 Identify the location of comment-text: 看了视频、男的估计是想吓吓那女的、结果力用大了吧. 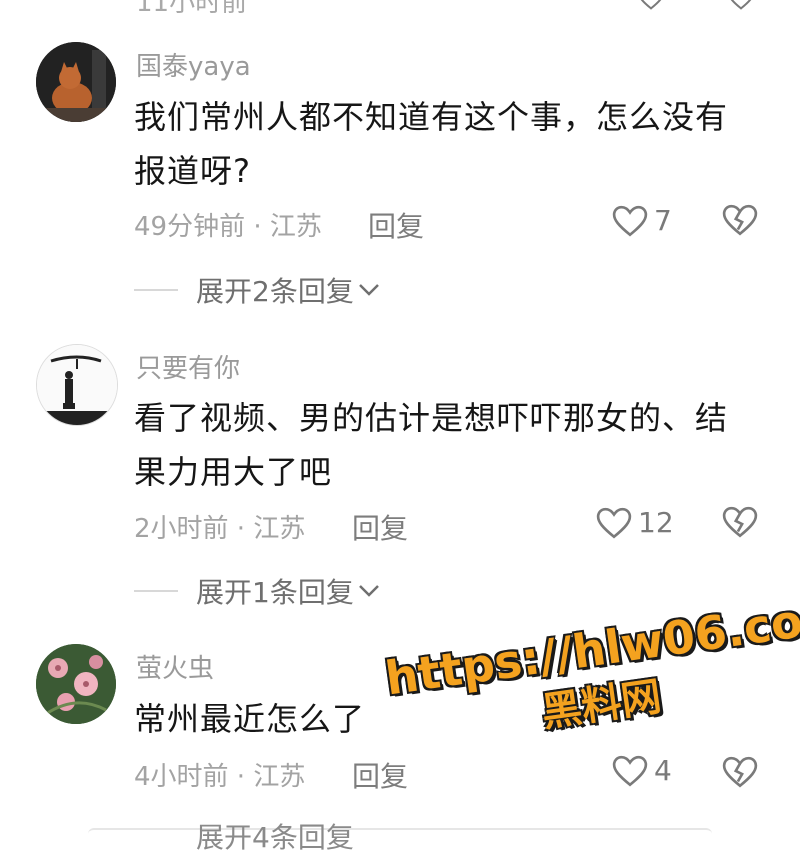
(431, 445).